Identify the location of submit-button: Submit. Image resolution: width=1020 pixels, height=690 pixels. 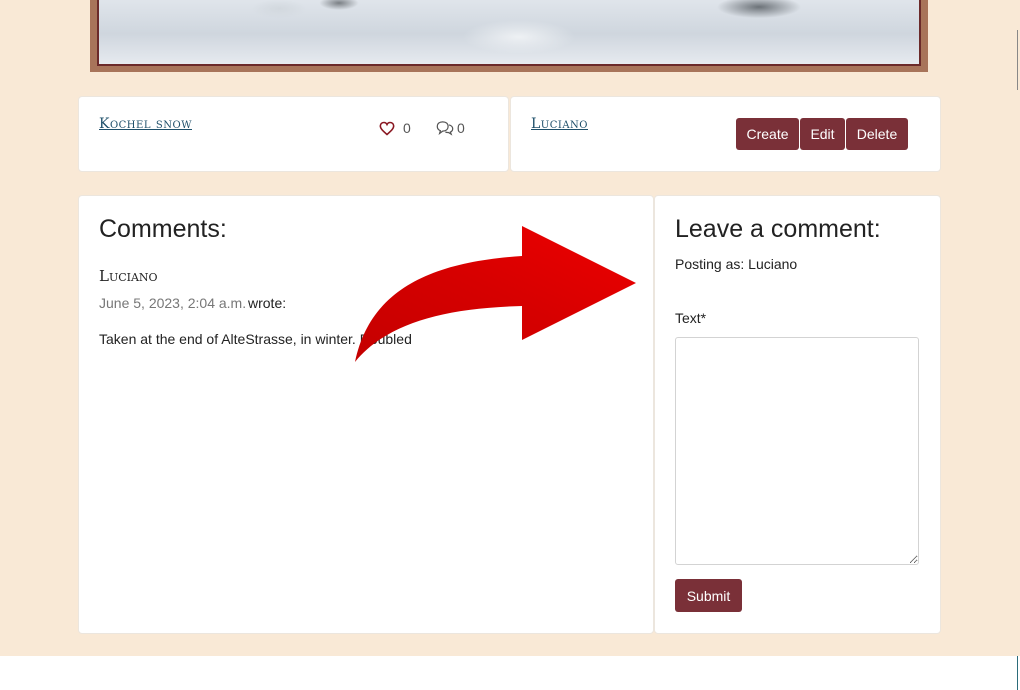
(708, 595).